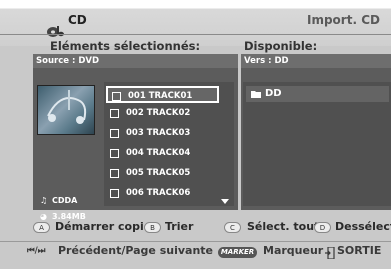 Image resolution: width=391 pixels, height=269 pixels. What do you see at coordinates (158, 113) in the screenshot?
I see `track-label: 002 TRACK02` at bounding box center [158, 113].